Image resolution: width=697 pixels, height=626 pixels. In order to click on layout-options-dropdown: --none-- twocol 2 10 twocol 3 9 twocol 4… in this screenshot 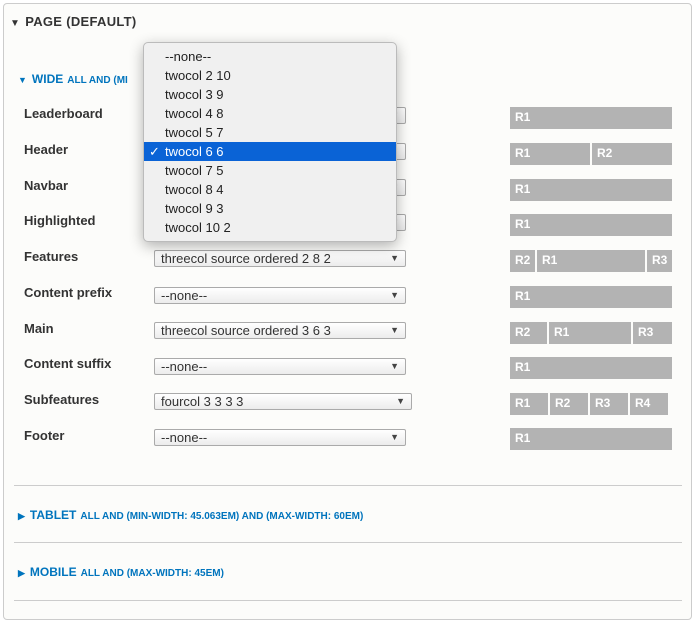, I will do `click(270, 142)`.